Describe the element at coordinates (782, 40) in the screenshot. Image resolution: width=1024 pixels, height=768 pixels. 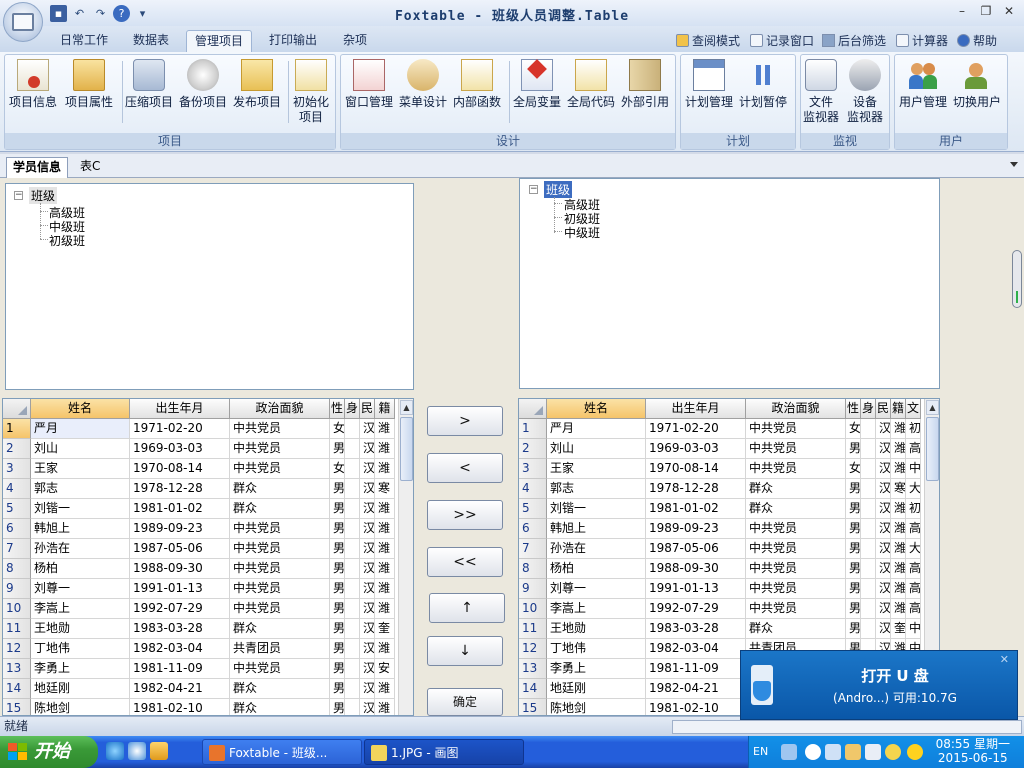
I see `record-window-tool: 记录窗口` at that location.